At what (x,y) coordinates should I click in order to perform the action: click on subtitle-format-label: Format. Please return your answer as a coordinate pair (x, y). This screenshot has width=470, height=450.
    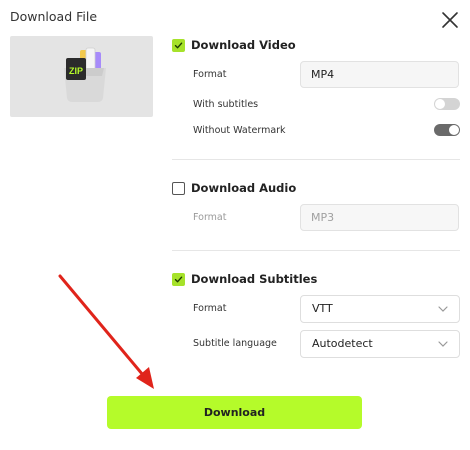
    Looking at the image, I should click on (210, 308).